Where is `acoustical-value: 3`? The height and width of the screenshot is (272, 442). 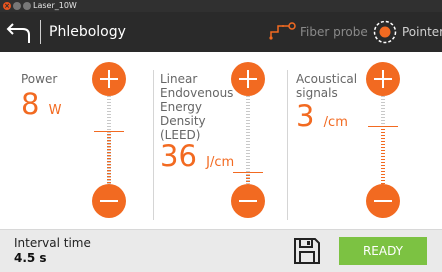
acoustical-value: 3 is located at coordinates (305, 116).